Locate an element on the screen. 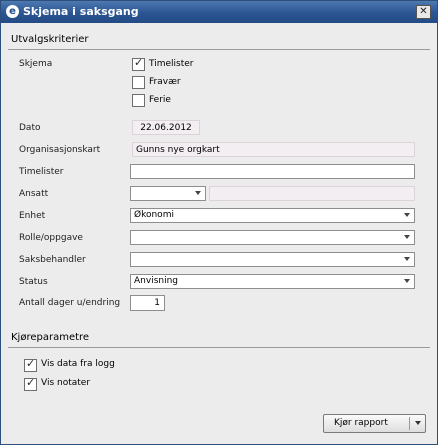  organisasjonskart-field: Gunns nye orgkart is located at coordinates (273, 149).